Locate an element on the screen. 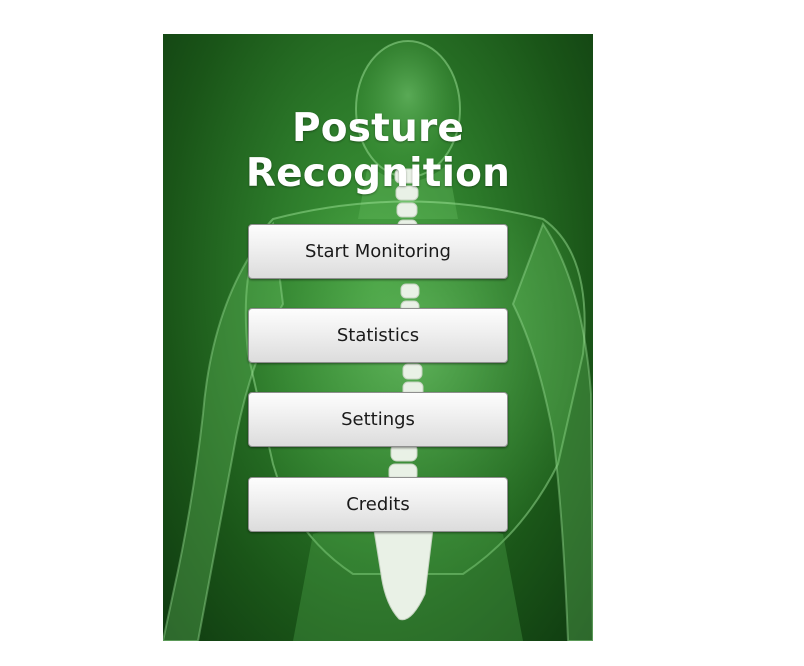 The width and height of the screenshot is (804, 666). start-monitoring-button: Start Monitoring is located at coordinates (378, 251).